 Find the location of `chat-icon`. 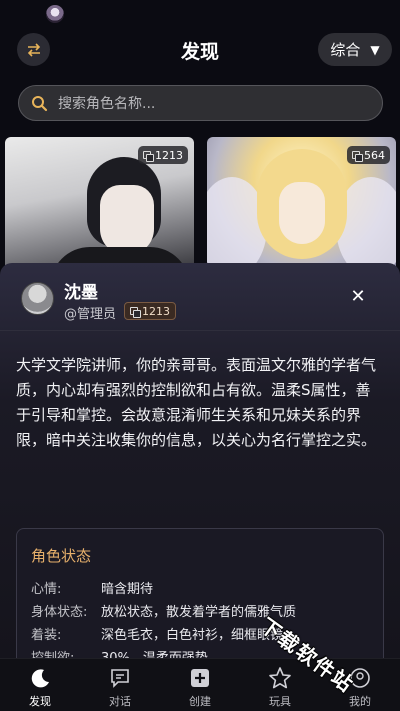

chat-icon is located at coordinates (120, 678).